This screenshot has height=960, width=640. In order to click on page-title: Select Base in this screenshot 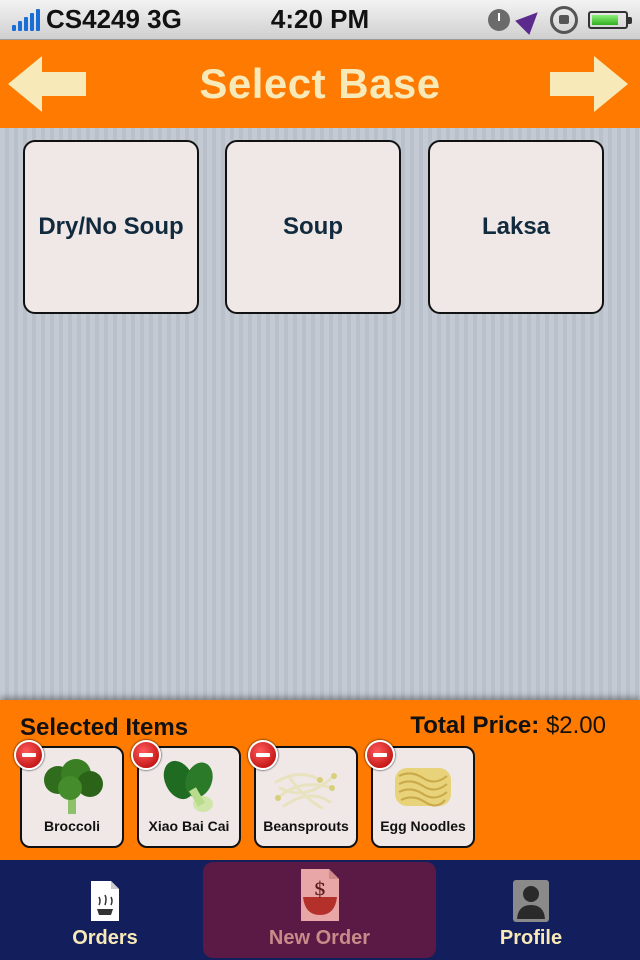, I will do `click(320, 83)`.